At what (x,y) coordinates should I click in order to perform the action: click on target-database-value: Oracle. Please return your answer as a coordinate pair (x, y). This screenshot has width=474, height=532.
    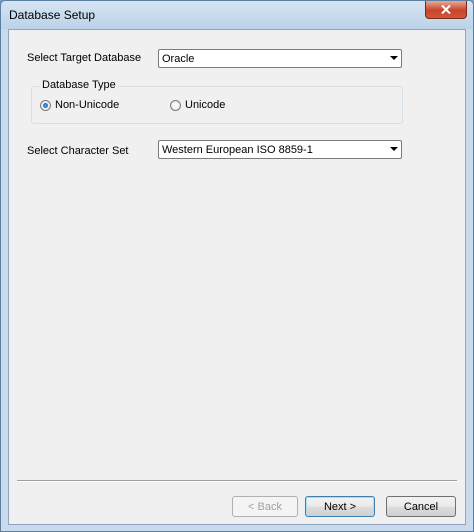
    Looking at the image, I should click on (178, 59).